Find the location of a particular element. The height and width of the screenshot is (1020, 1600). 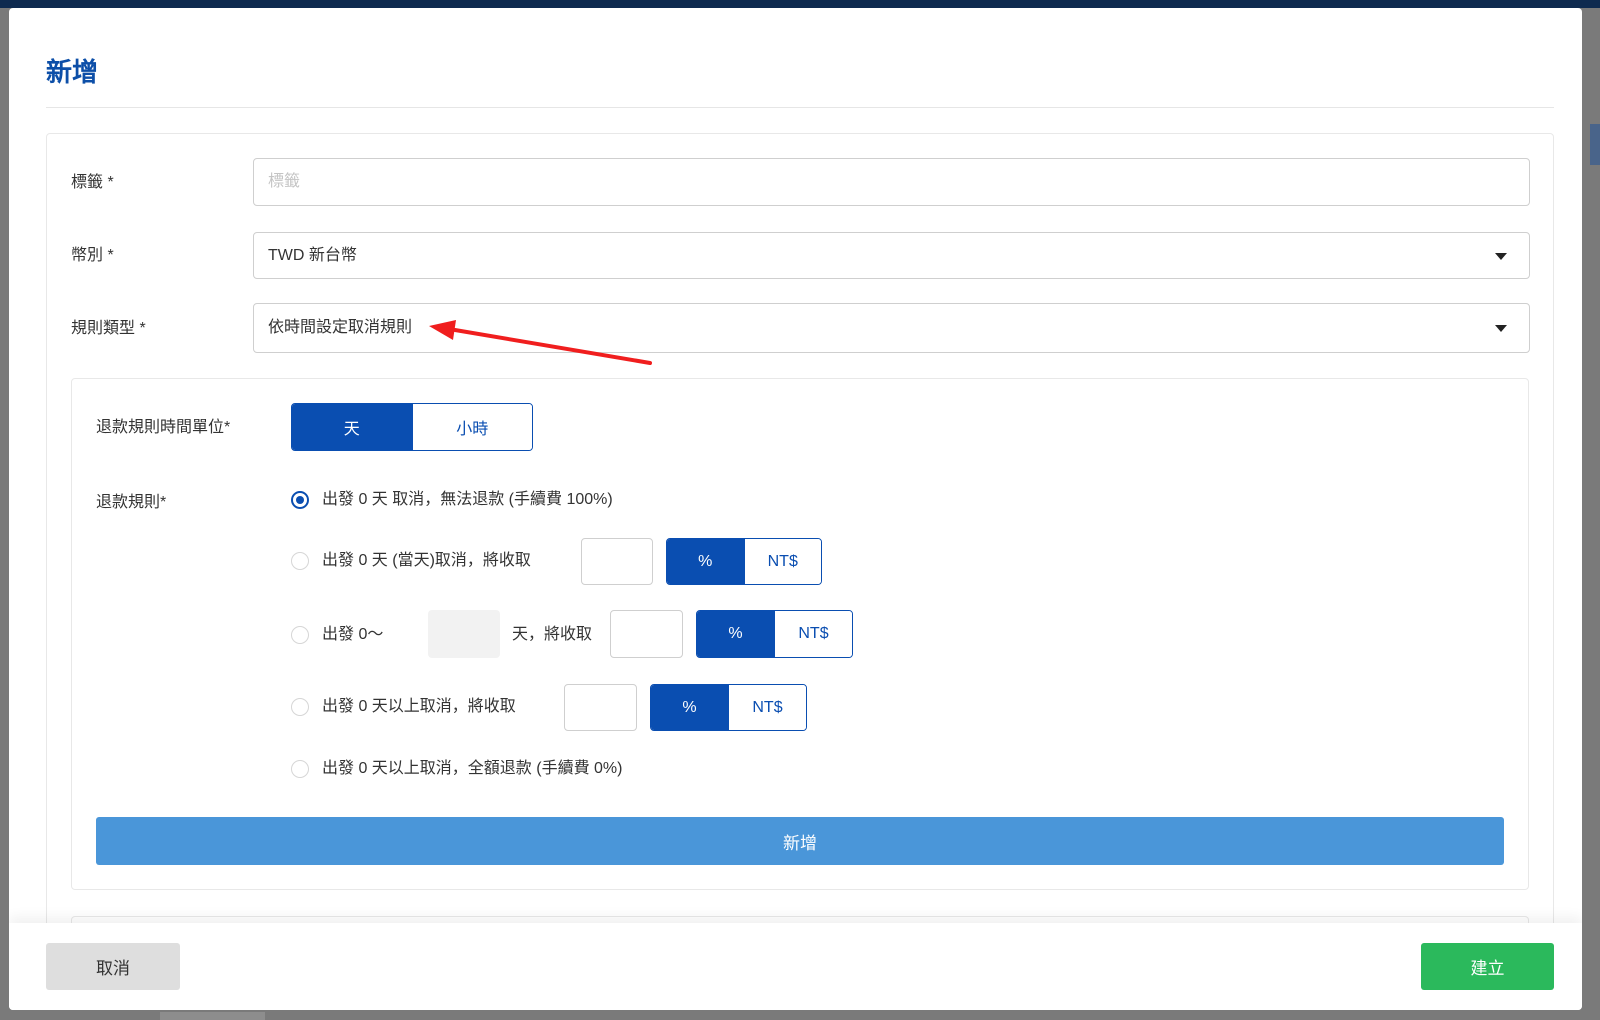

rule-option-text: 出發 0 天 (當天)取消，將收取 is located at coordinates (426, 560).